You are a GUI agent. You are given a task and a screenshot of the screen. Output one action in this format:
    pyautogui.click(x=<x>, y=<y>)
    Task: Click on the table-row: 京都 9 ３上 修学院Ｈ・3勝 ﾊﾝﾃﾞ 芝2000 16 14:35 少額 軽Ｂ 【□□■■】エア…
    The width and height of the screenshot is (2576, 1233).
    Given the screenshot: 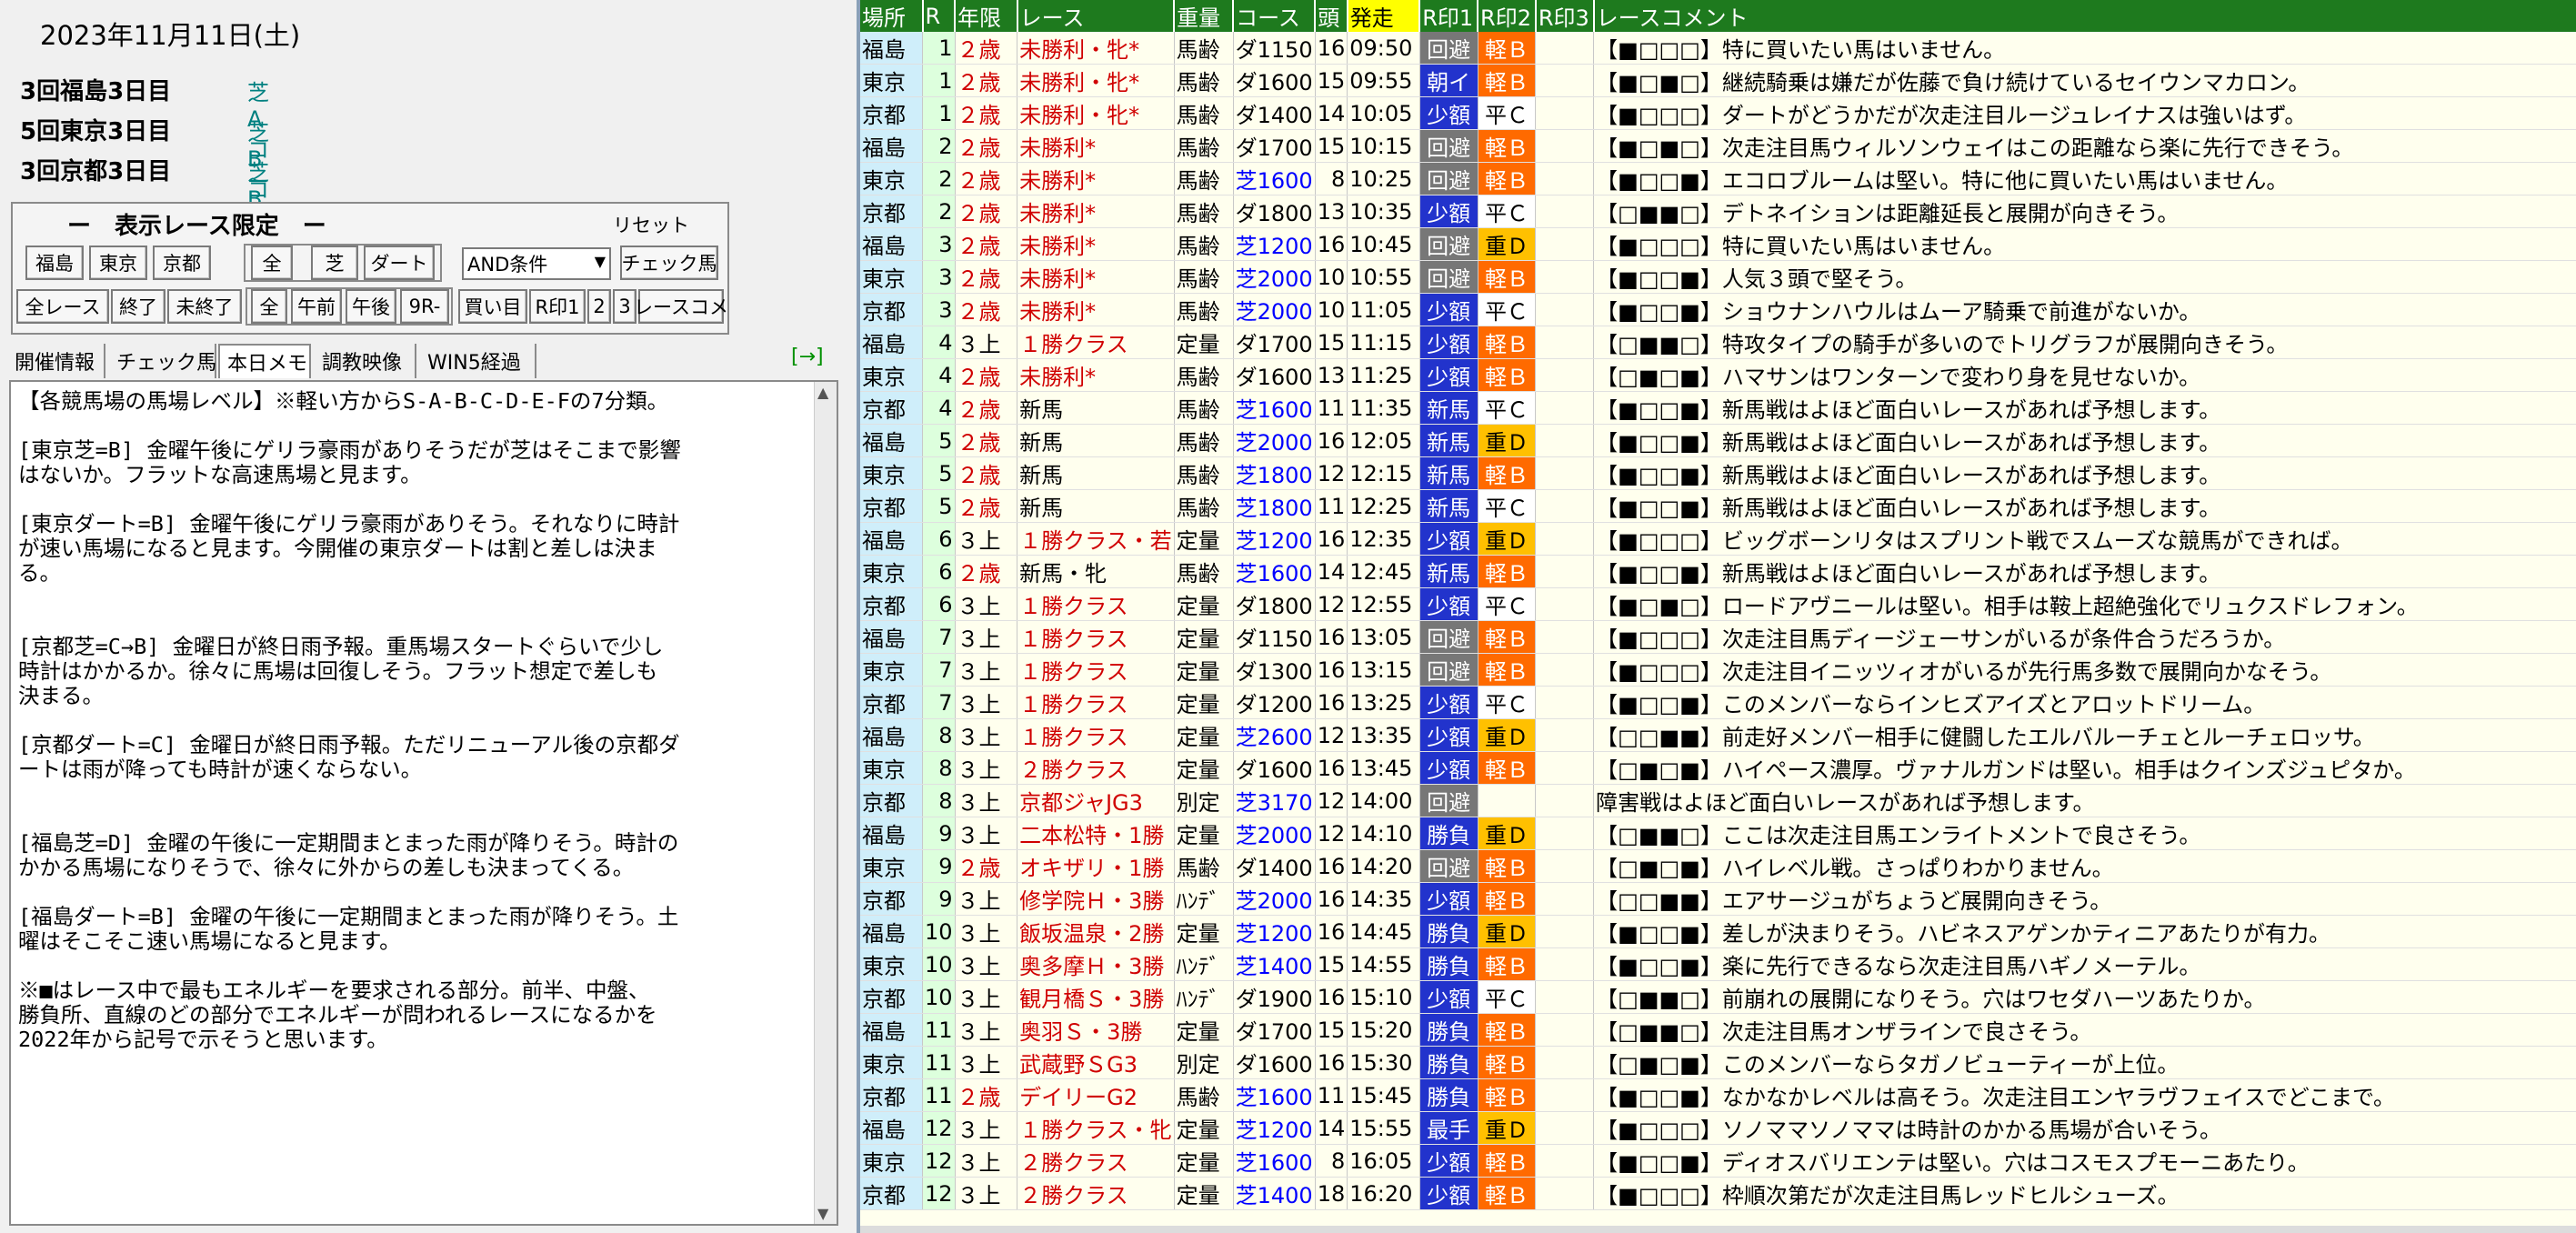 What is the action you would take?
    pyautogui.click(x=1718, y=899)
    